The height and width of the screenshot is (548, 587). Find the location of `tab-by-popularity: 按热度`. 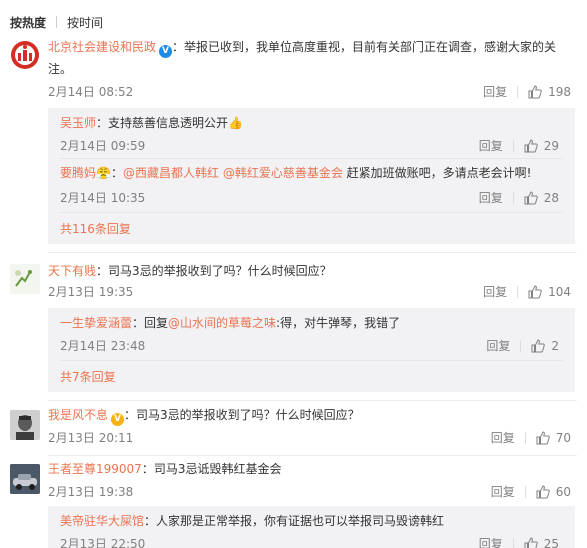

tab-by-popularity: 按热度 is located at coordinates (28, 22).